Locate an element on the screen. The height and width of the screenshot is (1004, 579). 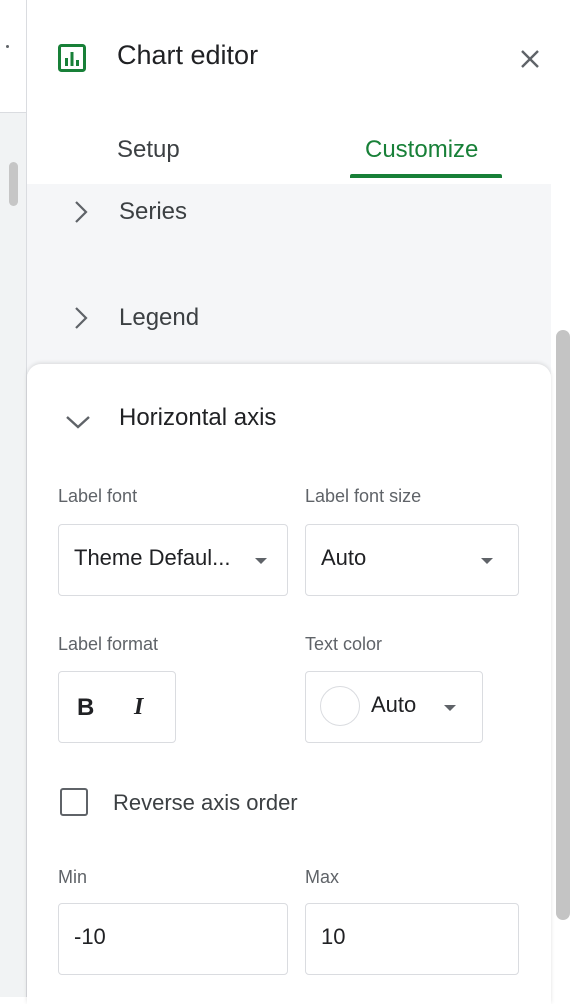
text-color-value: Auto is located at coordinates (394, 704).